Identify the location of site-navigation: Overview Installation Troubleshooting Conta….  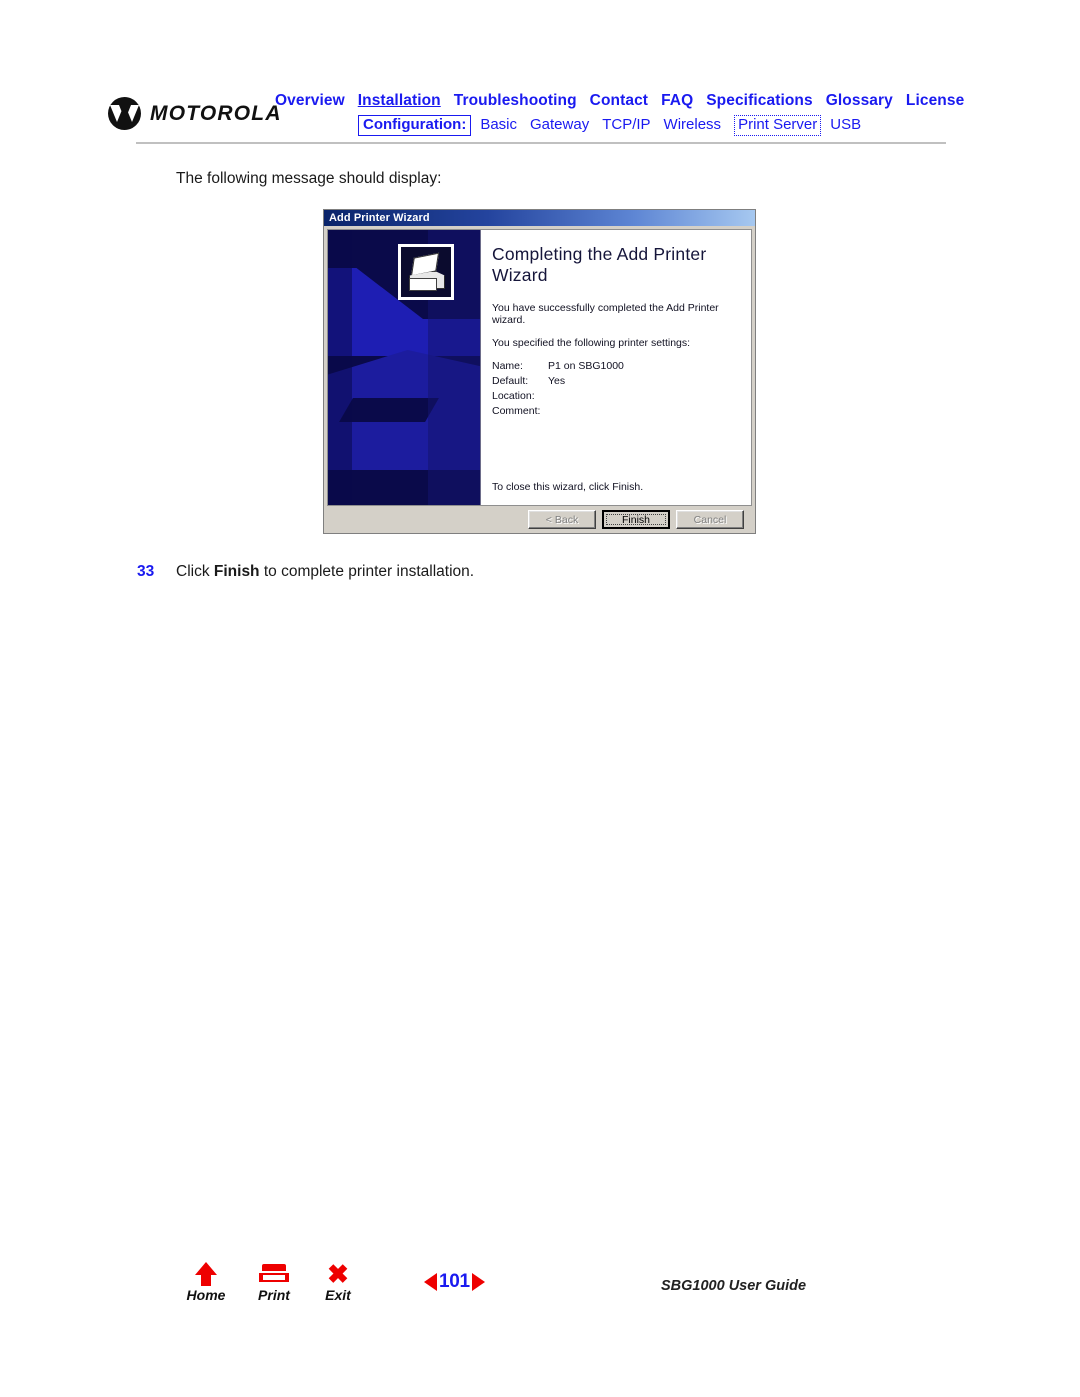
(670, 113).